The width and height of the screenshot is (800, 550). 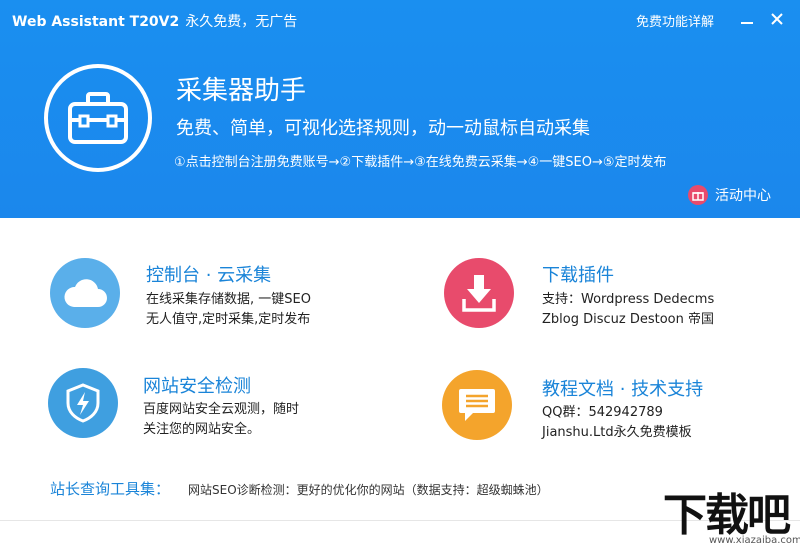 I want to click on webmaster-tools-row: 站长查询工具集： 网站SEO诊断检测：更好的优化你的网站（数据支持：超级蜘蛛池）, so click(x=299, y=488).